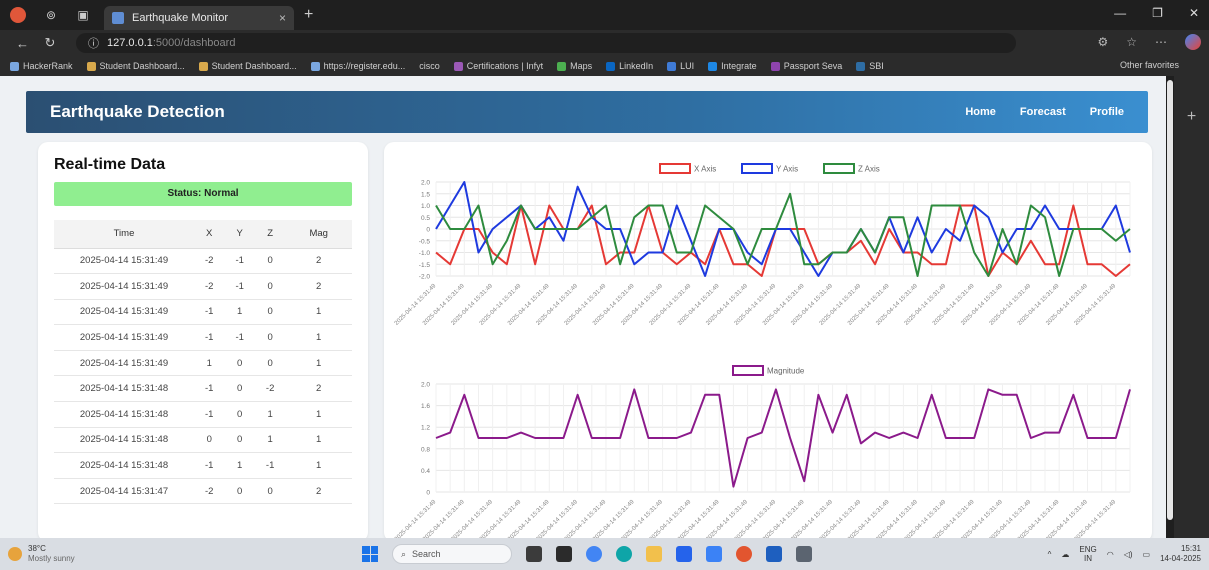  Describe the element at coordinates (429, 66) in the screenshot. I see `bookmark: cisco` at that location.